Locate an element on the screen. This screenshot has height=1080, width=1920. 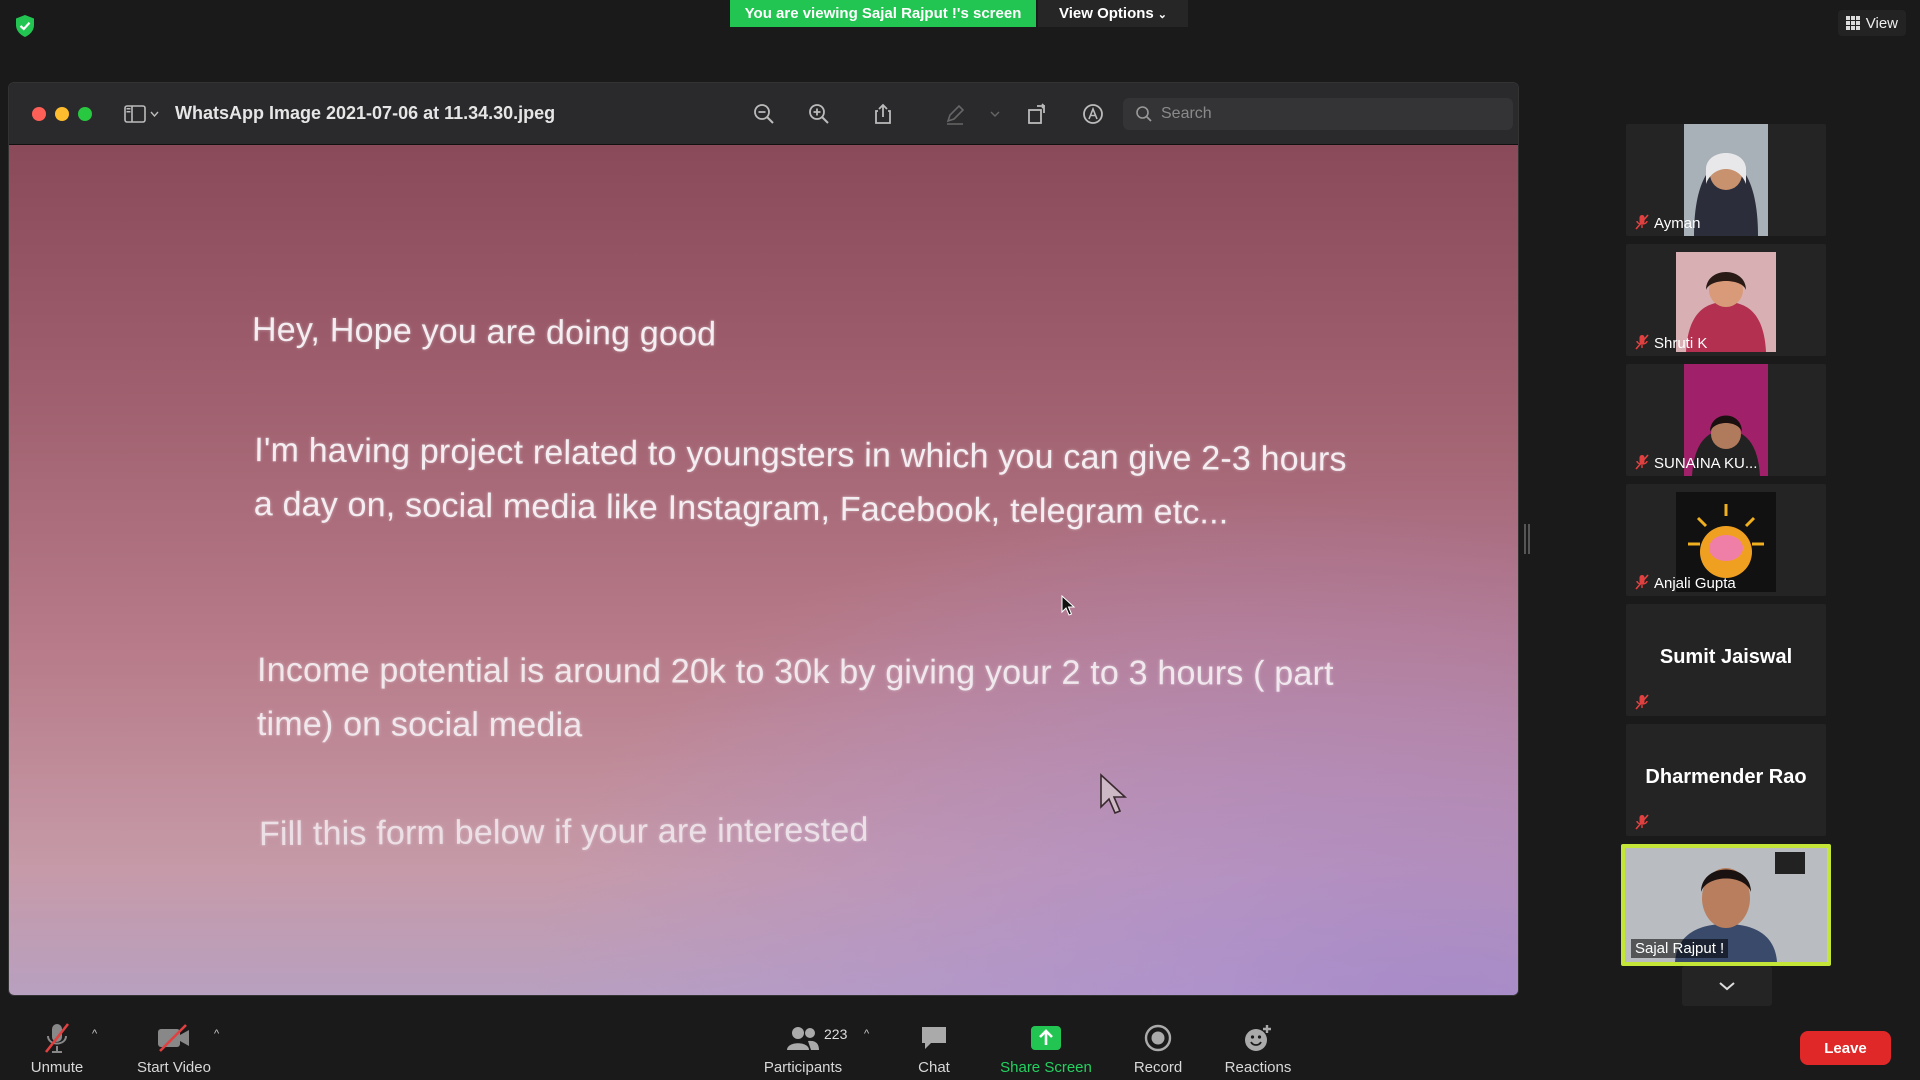
markup-icon is located at coordinates (1093, 114).